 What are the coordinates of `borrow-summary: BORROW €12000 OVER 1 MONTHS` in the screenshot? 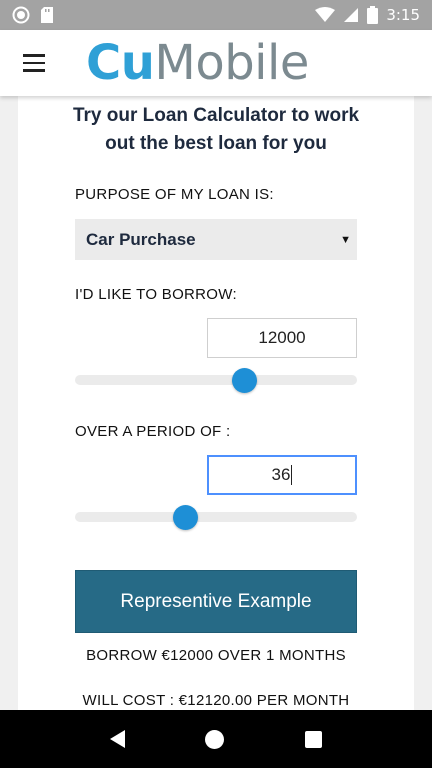 It's located at (216, 655).